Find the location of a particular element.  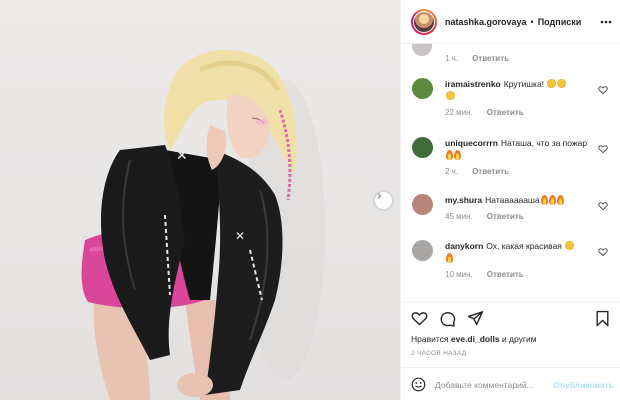

comment-time: 22 мин. is located at coordinates (459, 112).